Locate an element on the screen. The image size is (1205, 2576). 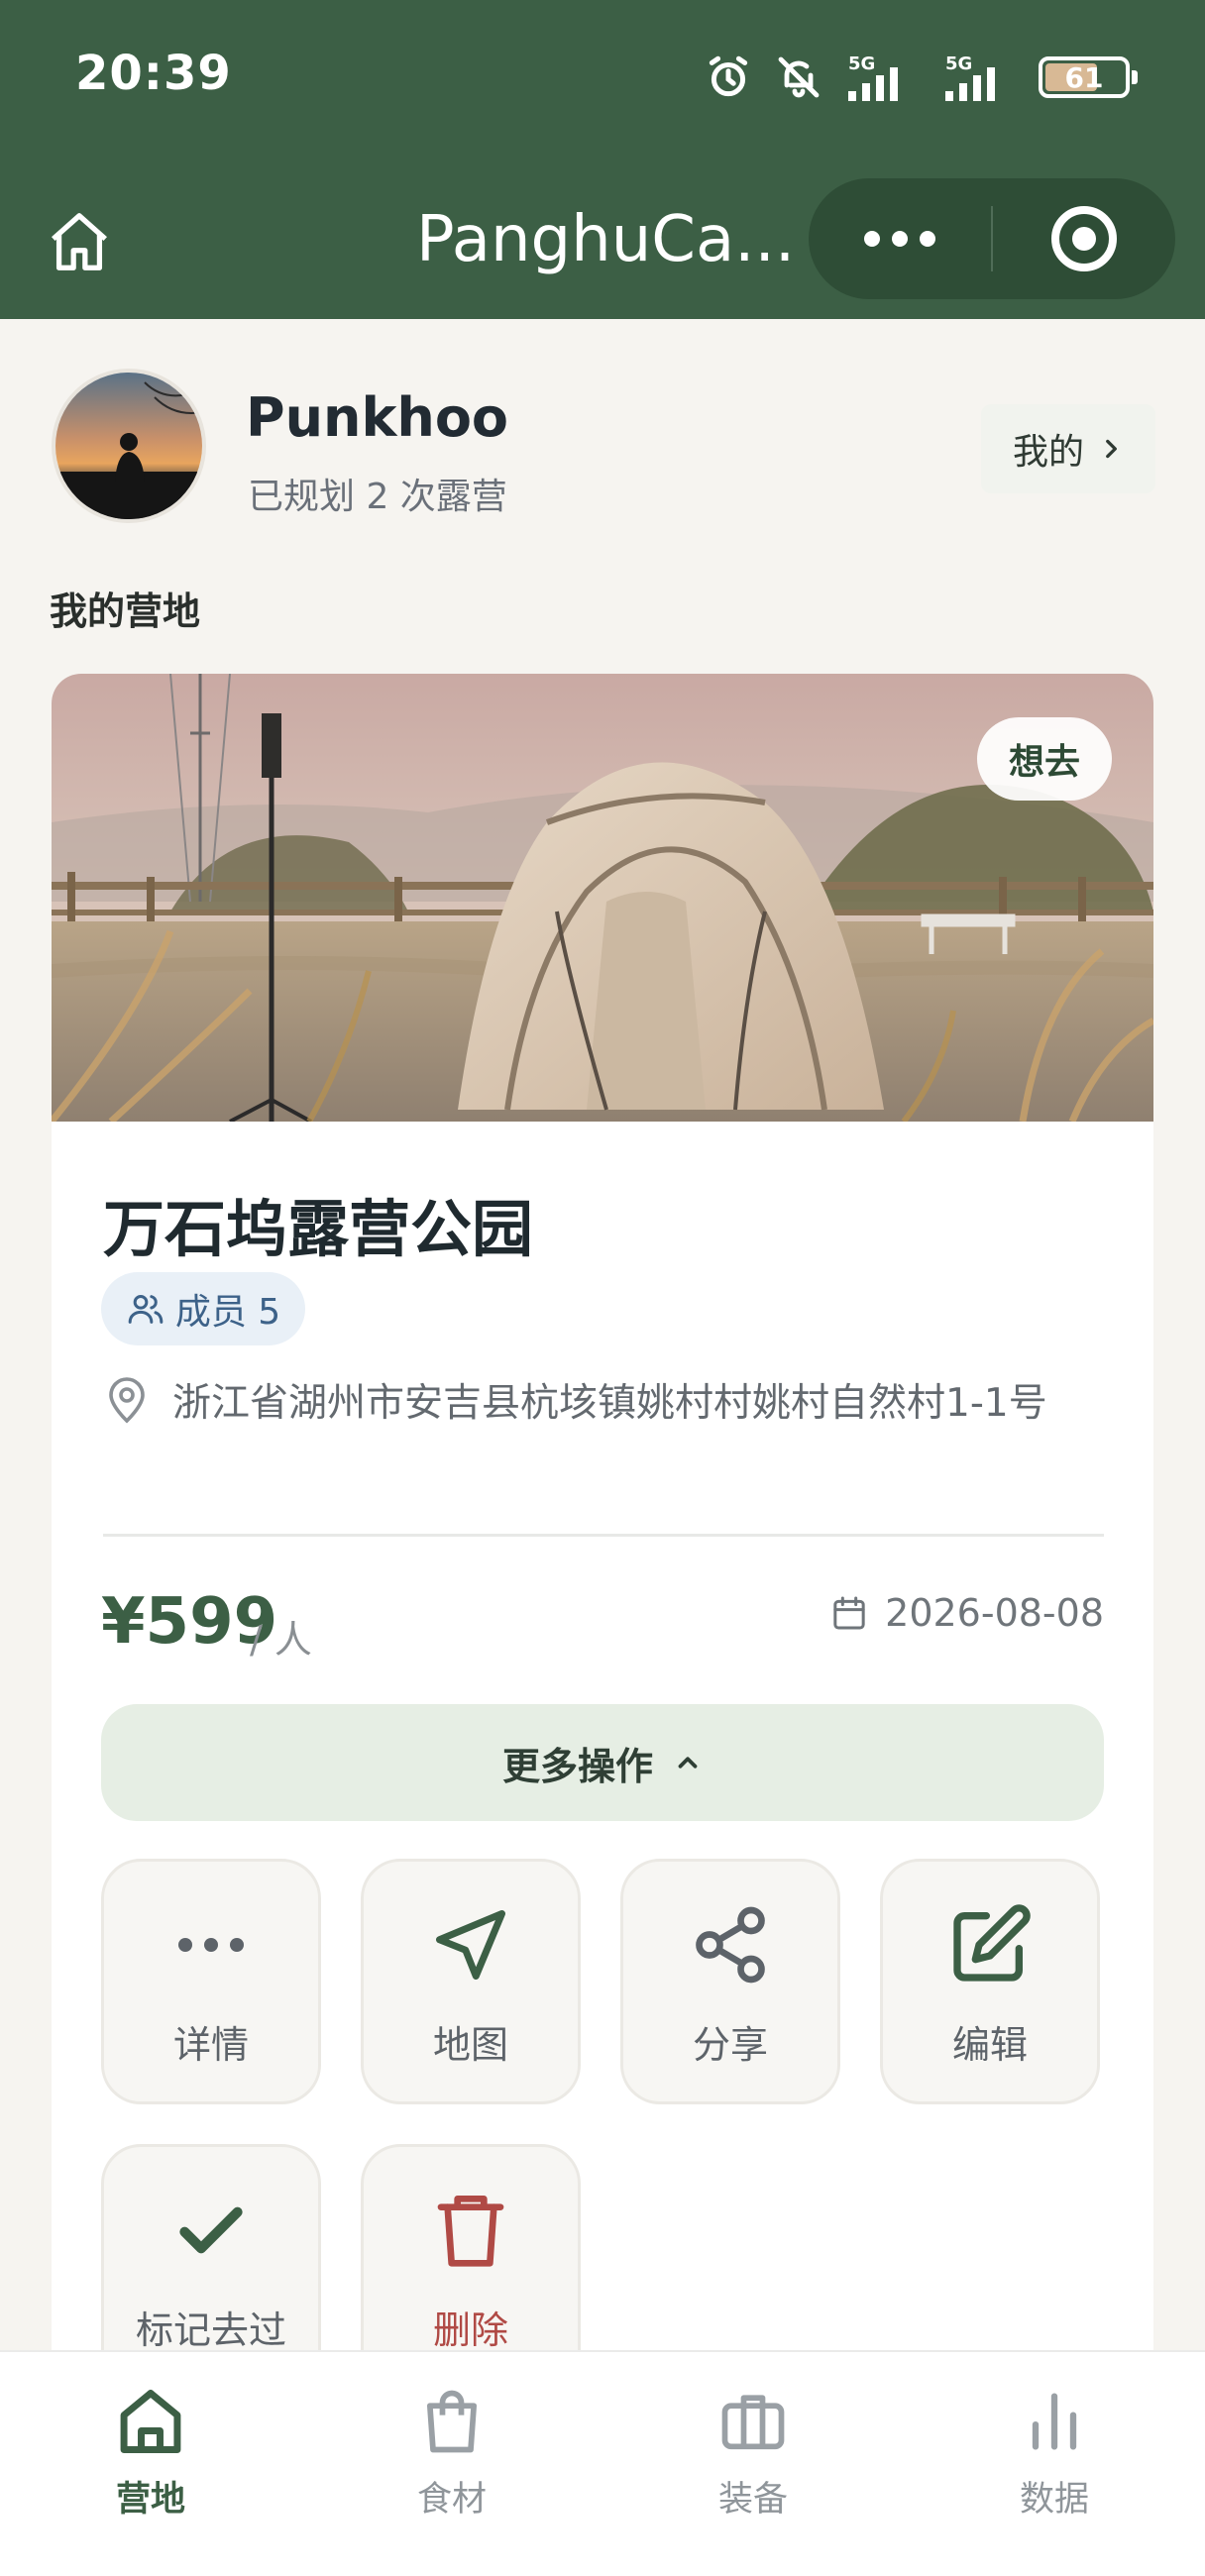
address-row: 浙江省湖州市安吉县杭垓镇姚村村姚村自然村1-1号 is located at coordinates (603, 1404).